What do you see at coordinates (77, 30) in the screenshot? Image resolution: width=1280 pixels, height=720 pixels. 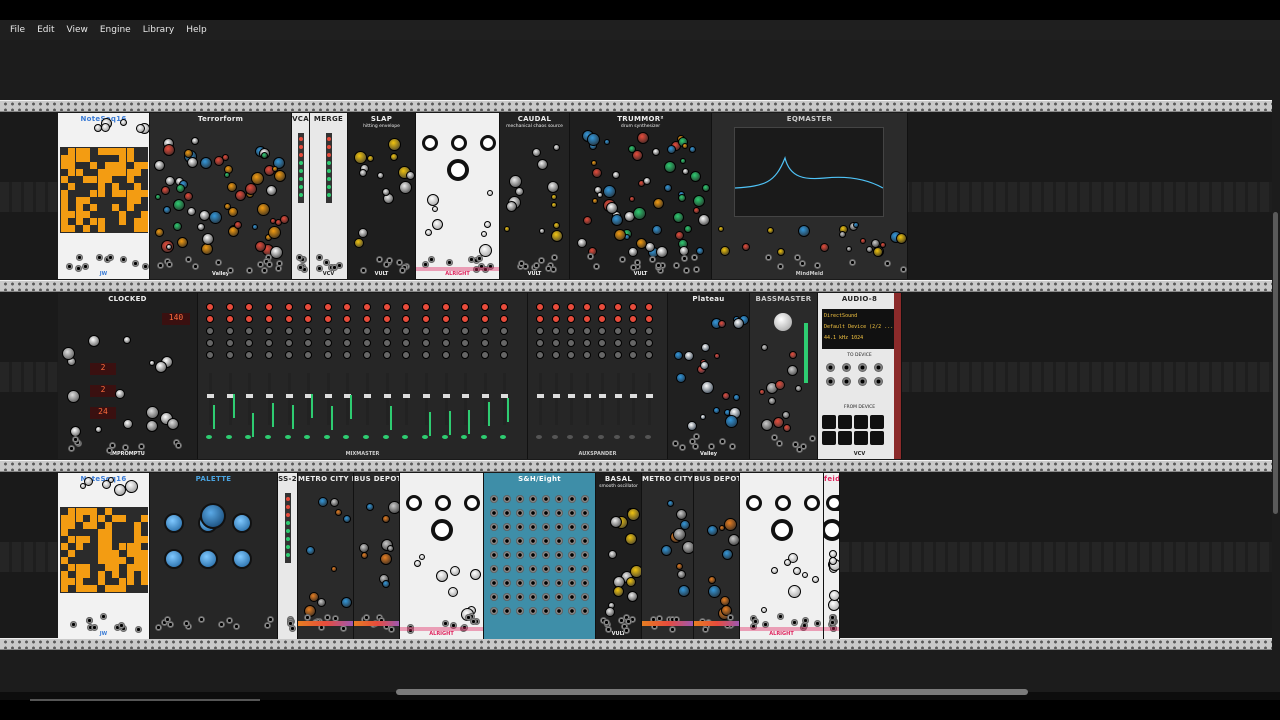 I see `menu-view: View` at bounding box center [77, 30].